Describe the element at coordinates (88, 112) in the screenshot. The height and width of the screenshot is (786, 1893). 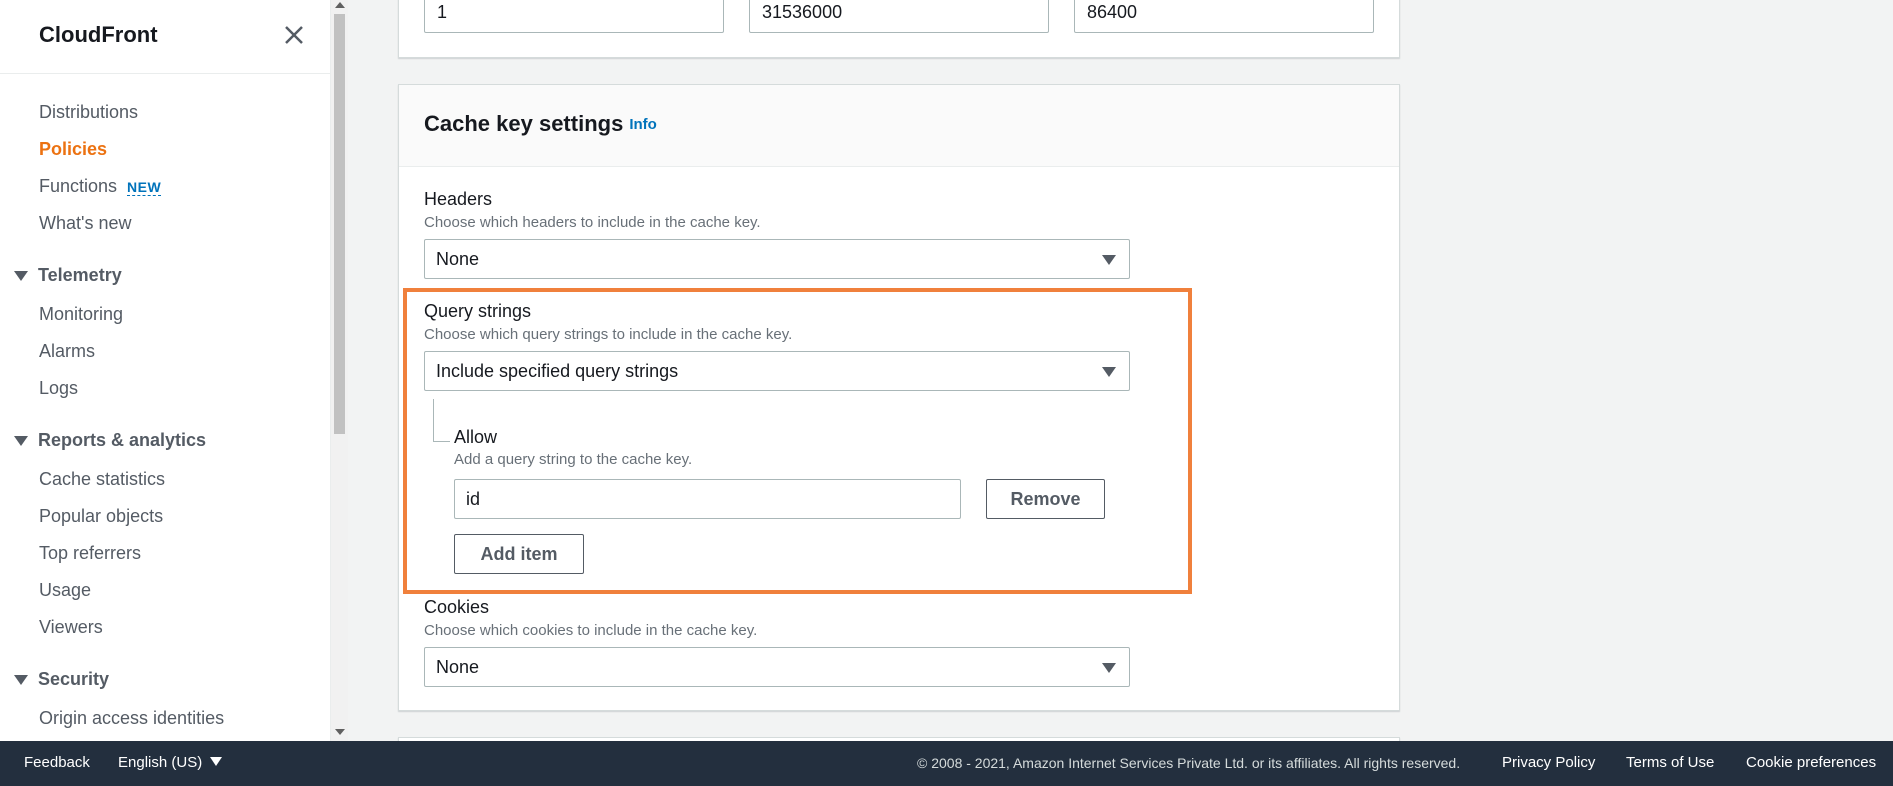
I see `sidebar-item-distributions: Distributions` at that location.